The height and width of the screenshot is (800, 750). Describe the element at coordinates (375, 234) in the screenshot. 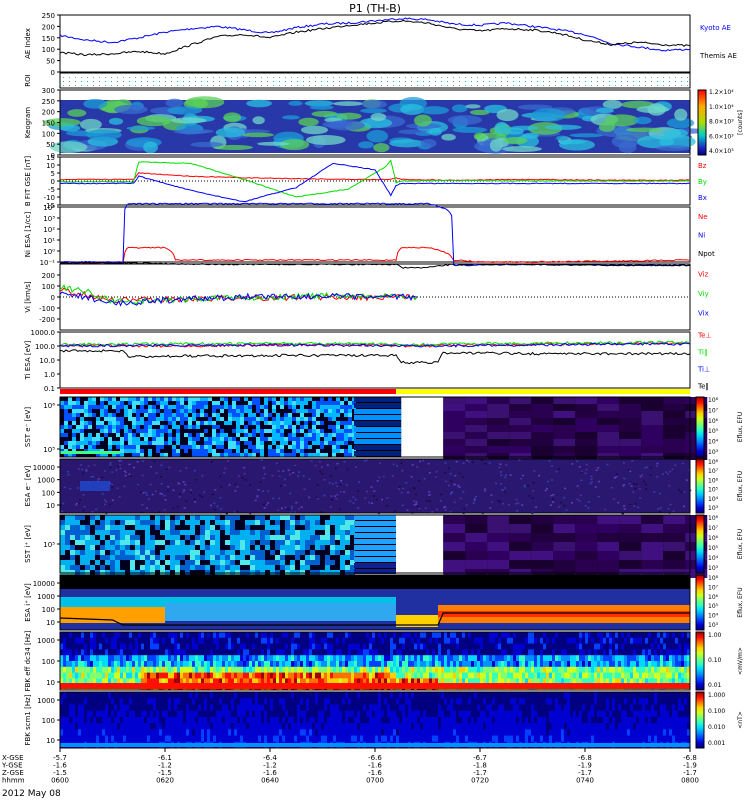

I see `ni-frame` at that location.